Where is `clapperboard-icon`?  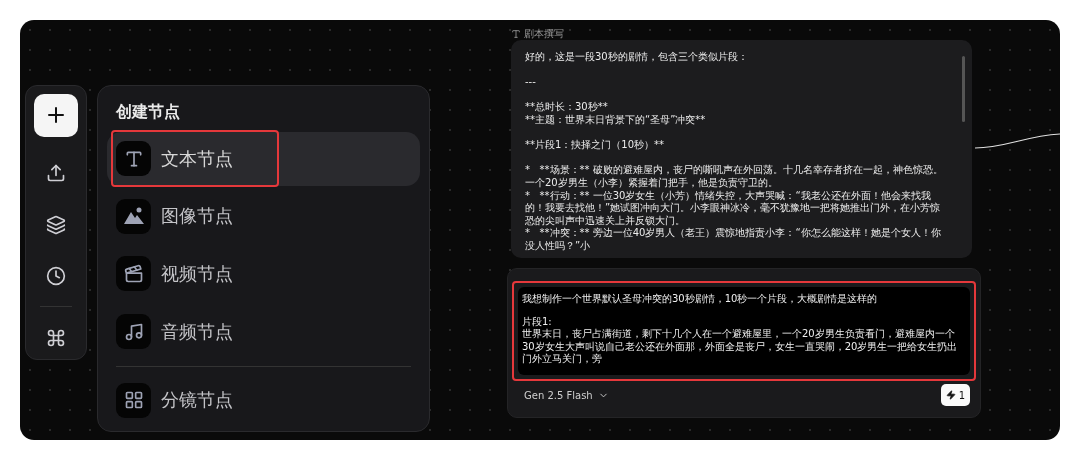 clapperboard-icon is located at coordinates (133, 274).